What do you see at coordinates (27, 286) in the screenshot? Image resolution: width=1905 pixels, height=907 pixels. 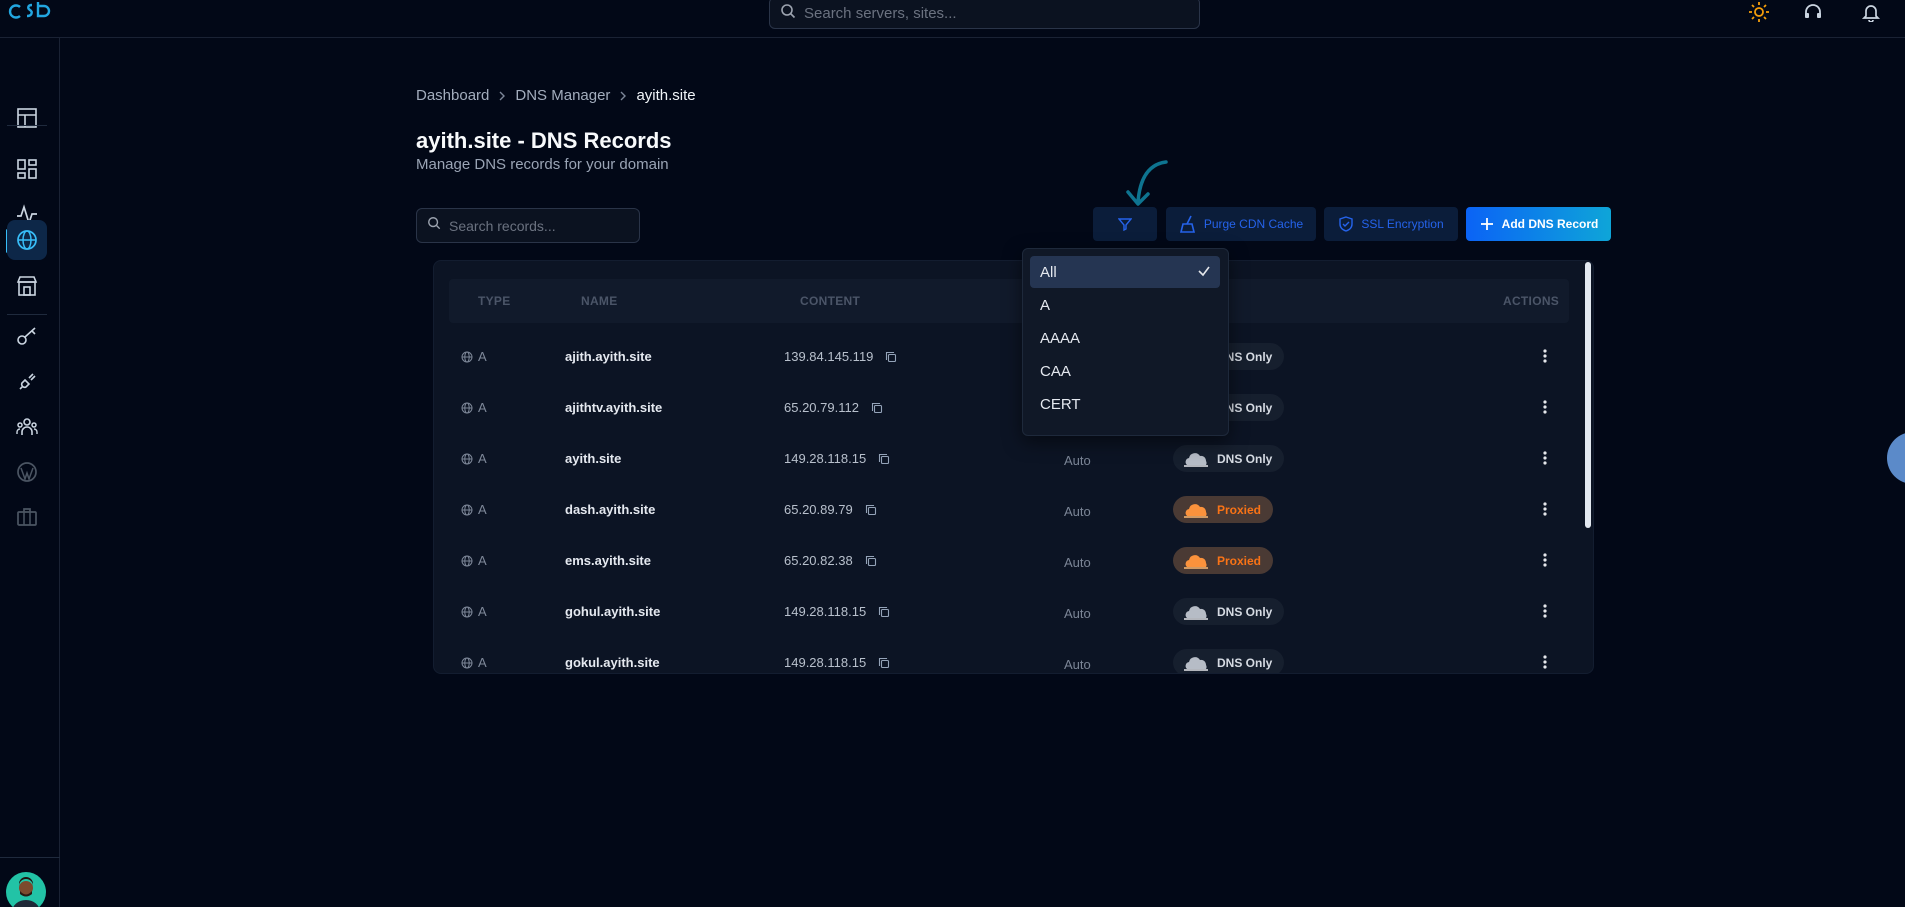 I see `sidebar-item-store` at bounding box center [27, 286].